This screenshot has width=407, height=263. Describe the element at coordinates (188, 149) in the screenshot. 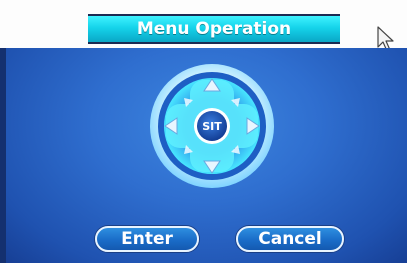

I see `arrow-down-left-icon` at that location.